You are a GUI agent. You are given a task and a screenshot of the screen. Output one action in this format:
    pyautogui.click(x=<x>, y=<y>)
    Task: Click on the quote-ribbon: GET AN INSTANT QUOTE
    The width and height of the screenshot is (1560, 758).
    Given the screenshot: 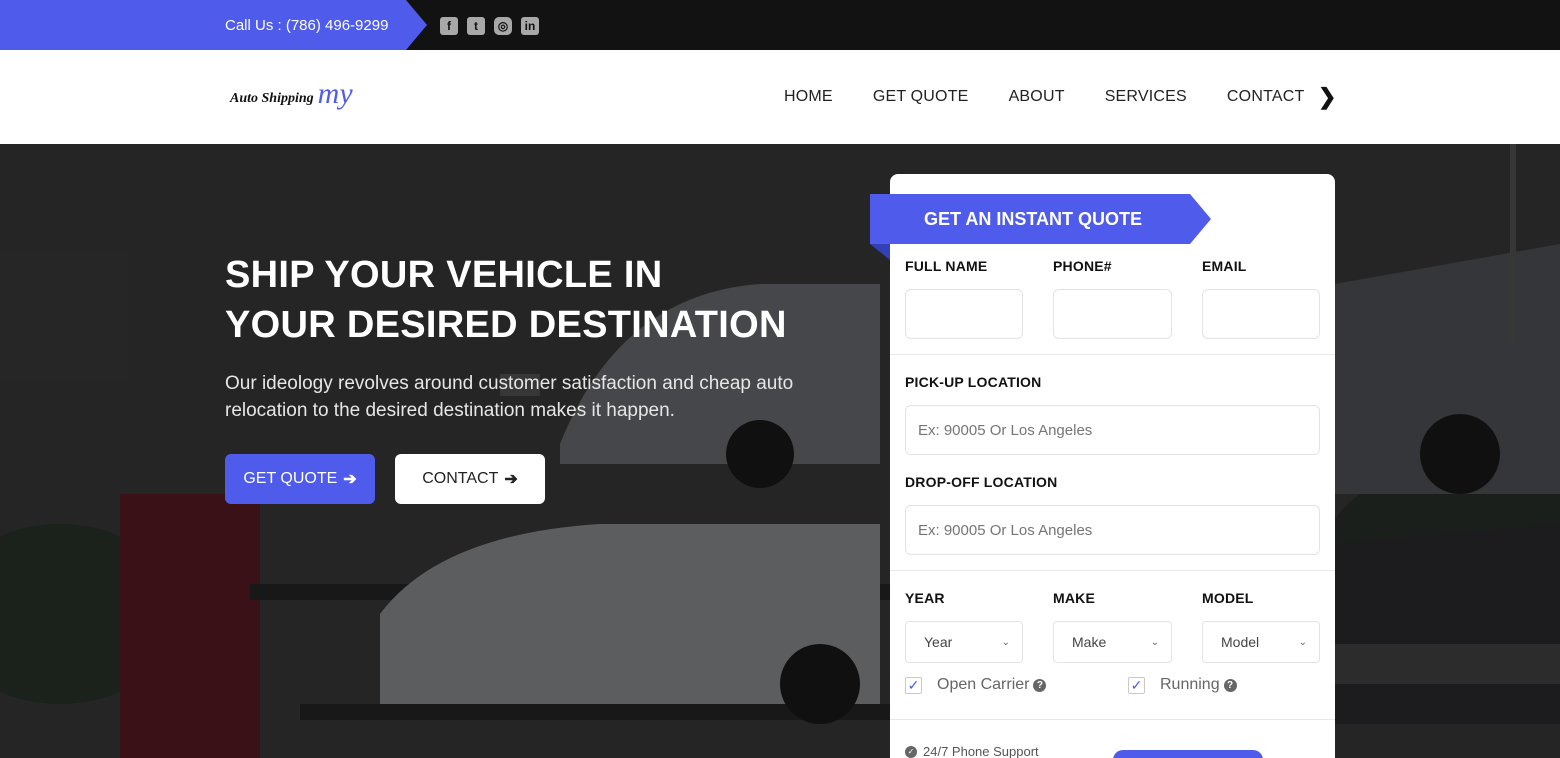 What is the action you would take?
    pyautogui.click(x=1030, y=219)
    